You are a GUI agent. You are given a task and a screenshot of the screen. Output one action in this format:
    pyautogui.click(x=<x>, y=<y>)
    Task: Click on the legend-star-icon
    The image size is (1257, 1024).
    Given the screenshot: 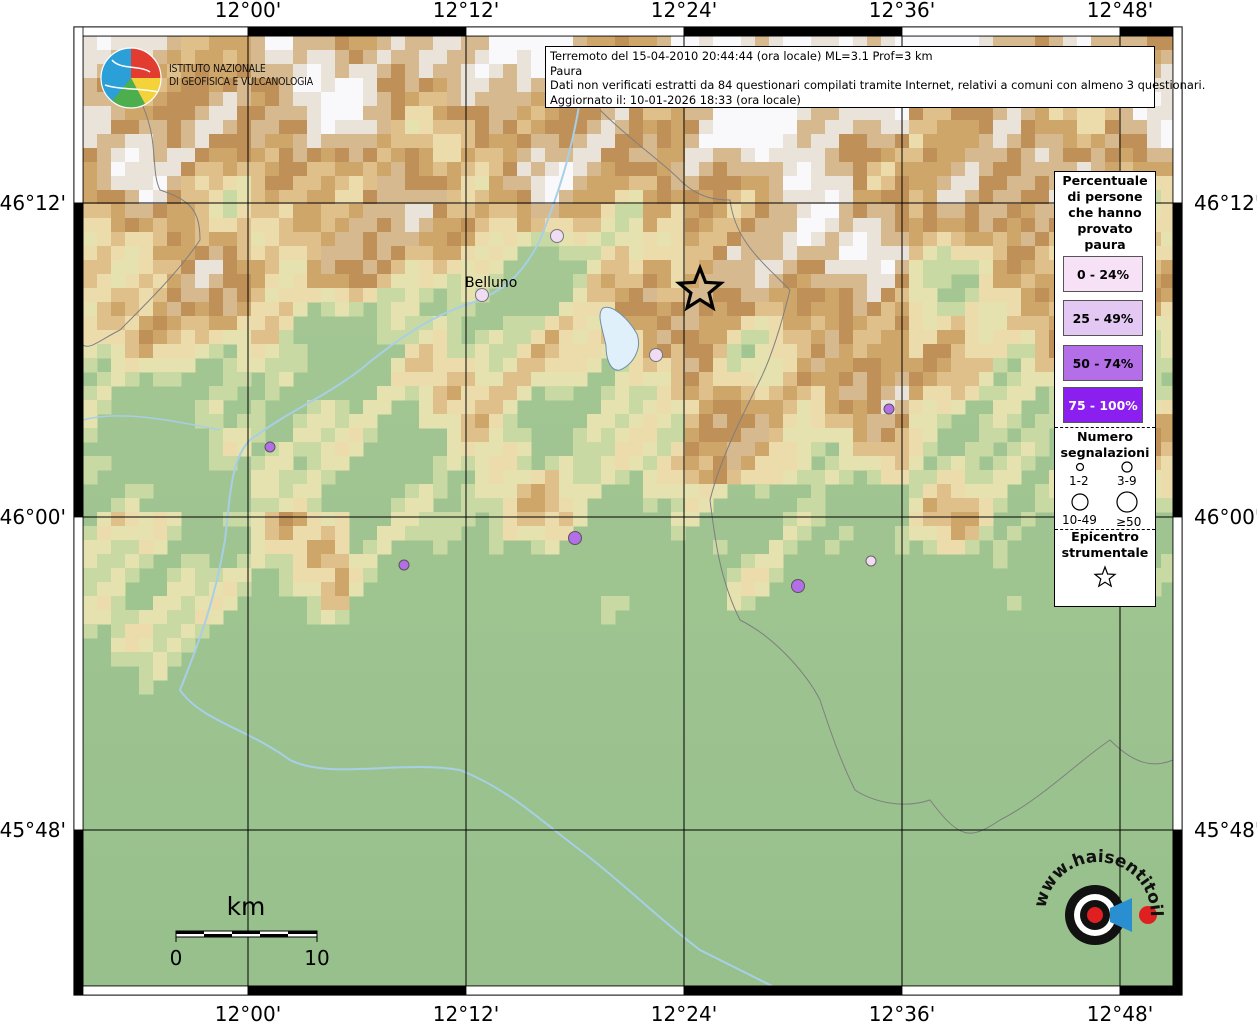 What is the action you would take?
    pyautogui.click(x=1105, y=576)
    